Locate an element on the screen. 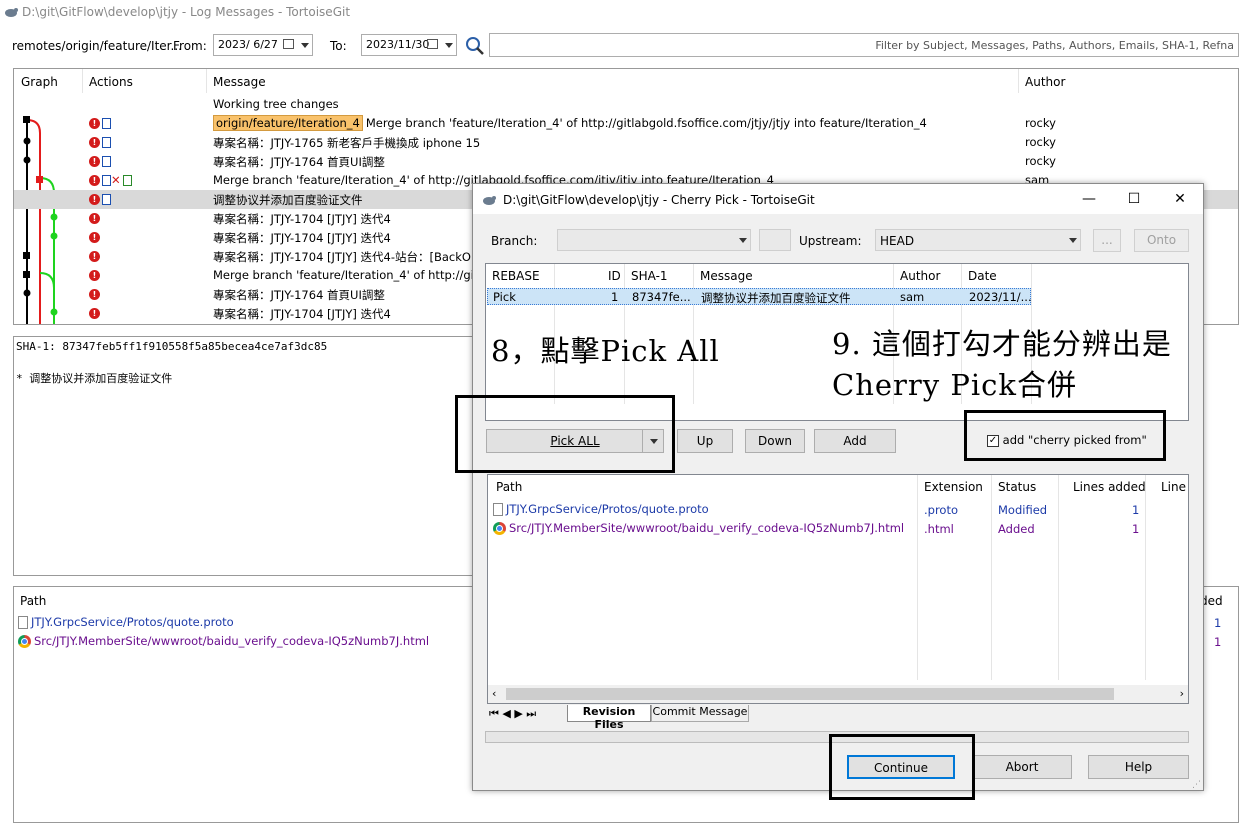 This screenshot has height=823, width=1239. tab-revision-files: Revision Files is located at coordinates (609, 718).